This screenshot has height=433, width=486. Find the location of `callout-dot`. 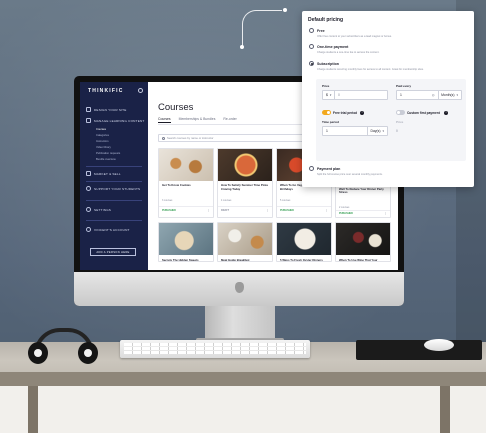

callout-dot is located at coordinates (242, 47).